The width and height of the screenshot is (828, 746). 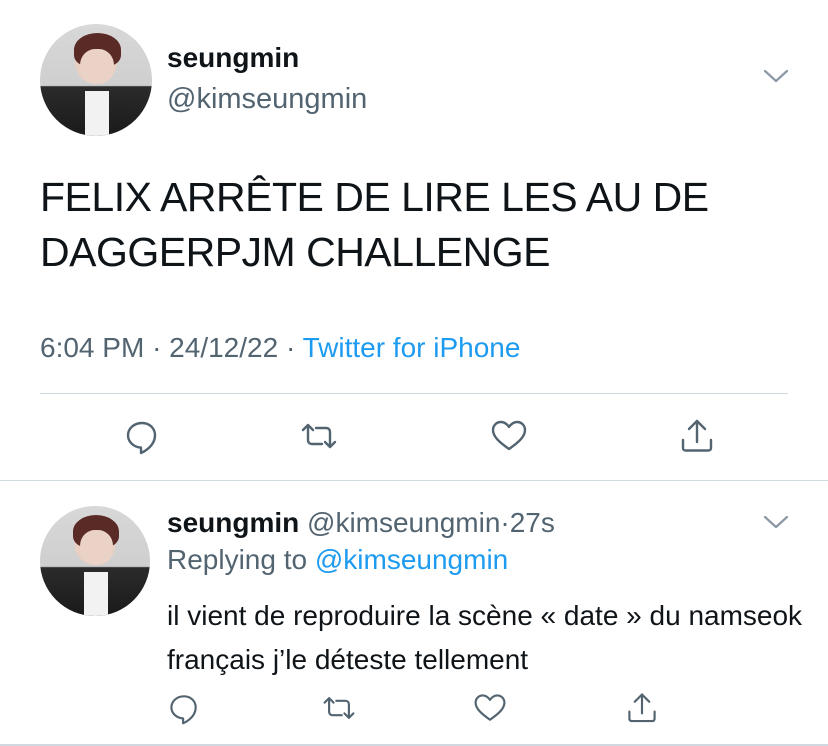 I want to click on tweet-actions, so click(x=414, y=436).